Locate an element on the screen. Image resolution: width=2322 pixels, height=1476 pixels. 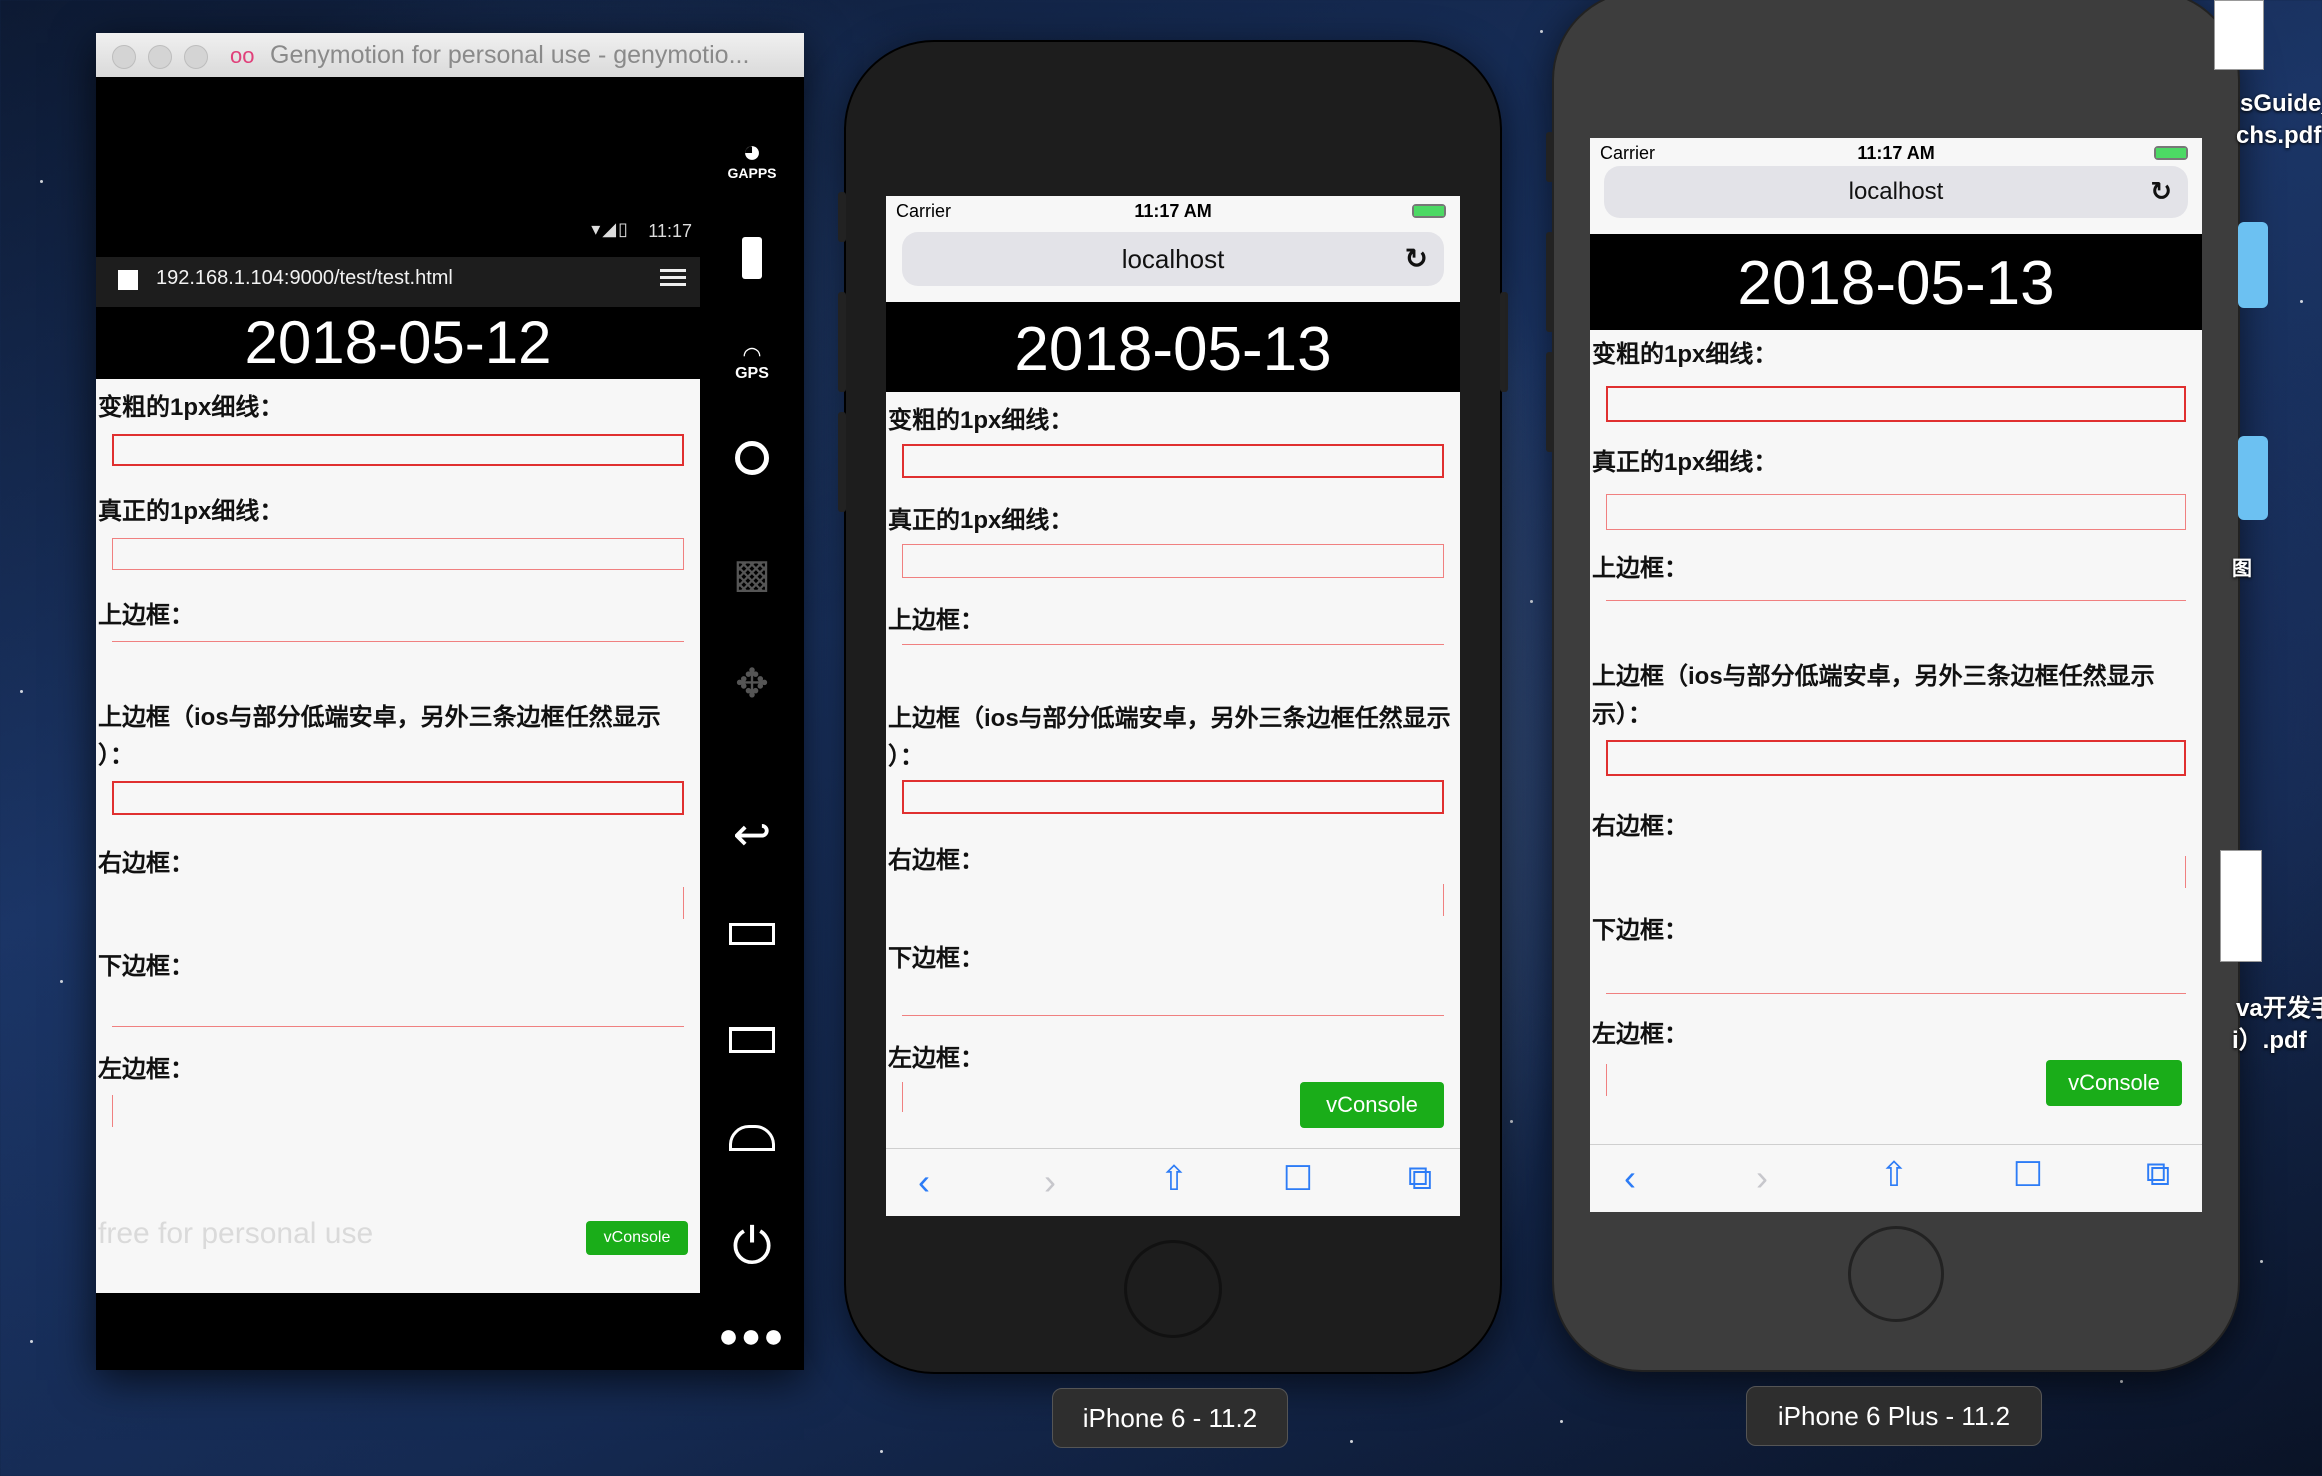
battery-button is located at coordinates (752, 258).